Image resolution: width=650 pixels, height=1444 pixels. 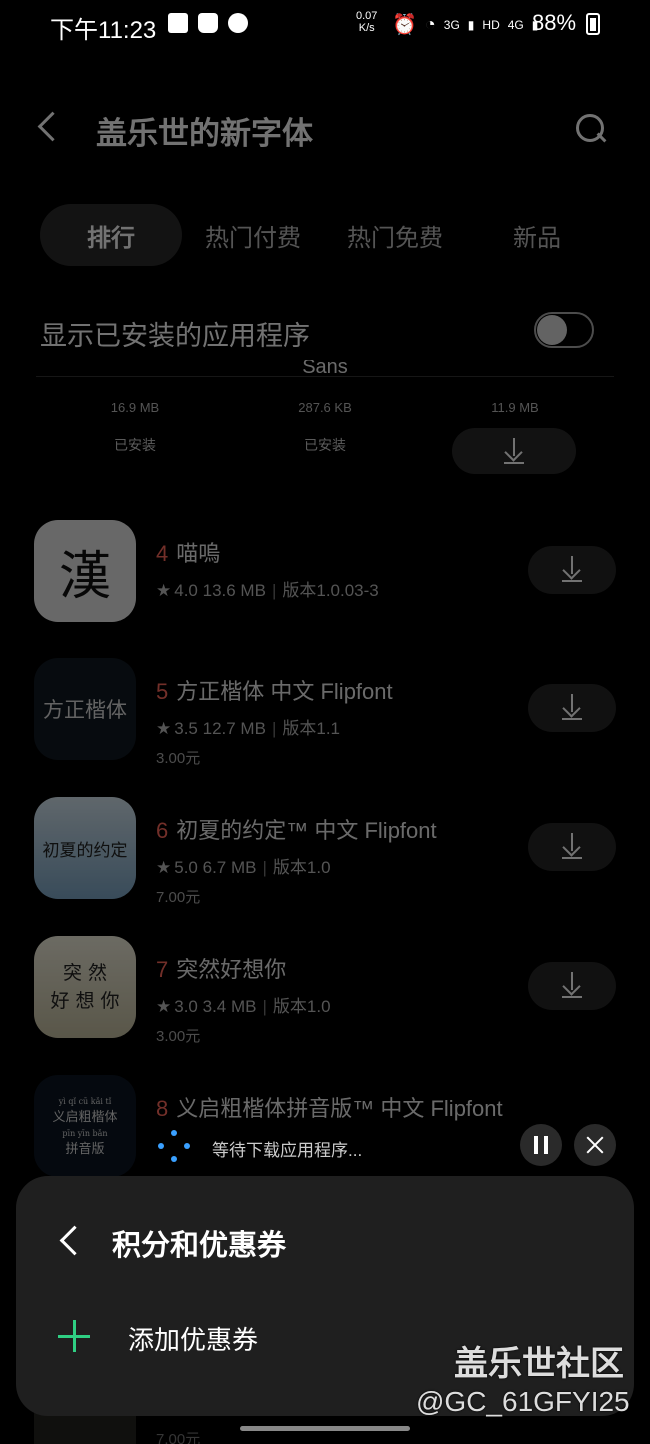 I want to click on divider, so click(x=325, y=376).